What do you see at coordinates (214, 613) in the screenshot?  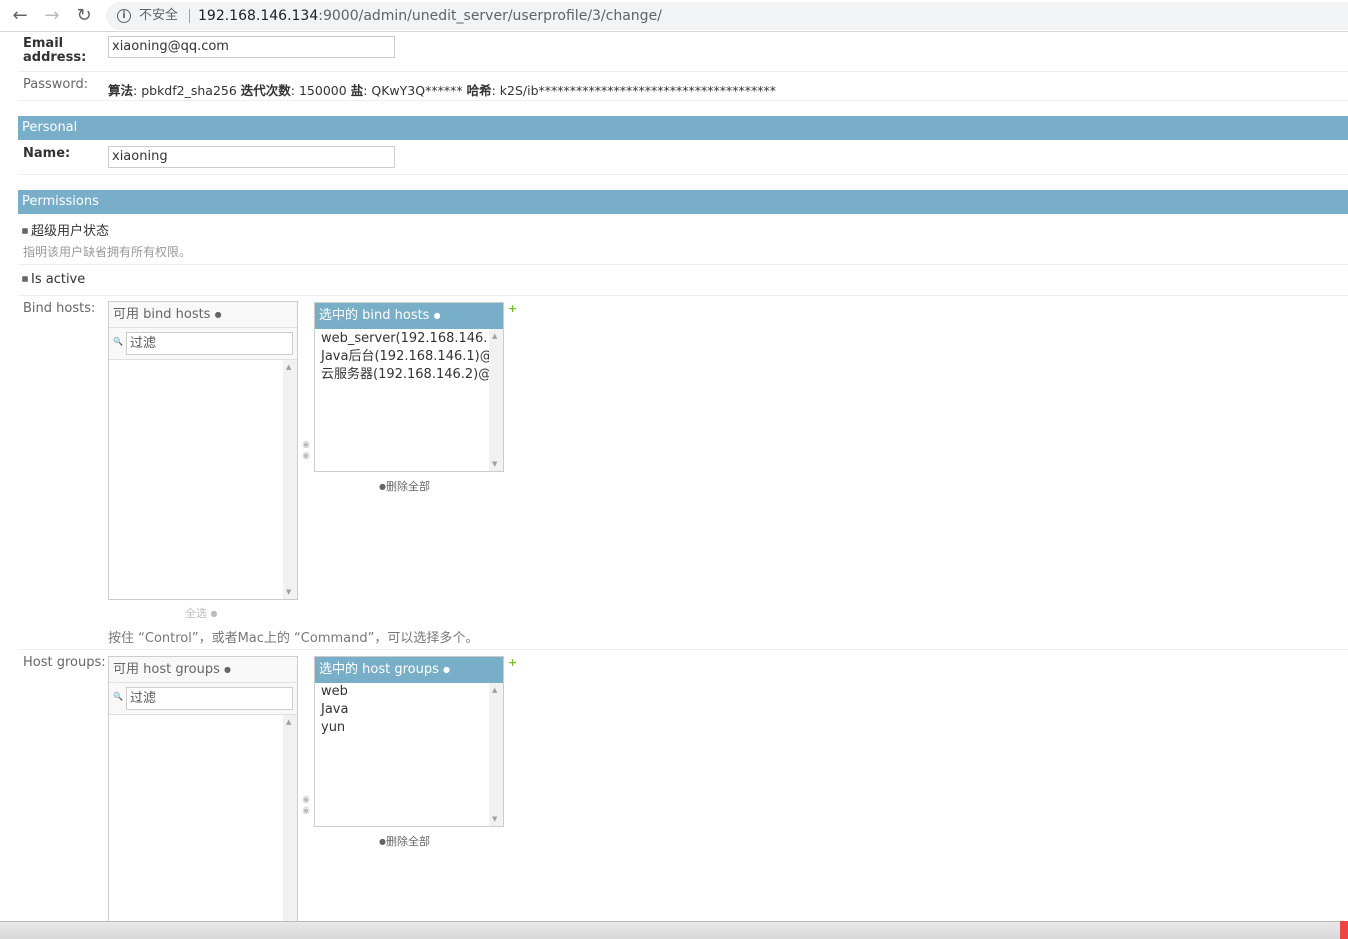 I see `choose-all-icon: ●` at bounding box center [214, 613].